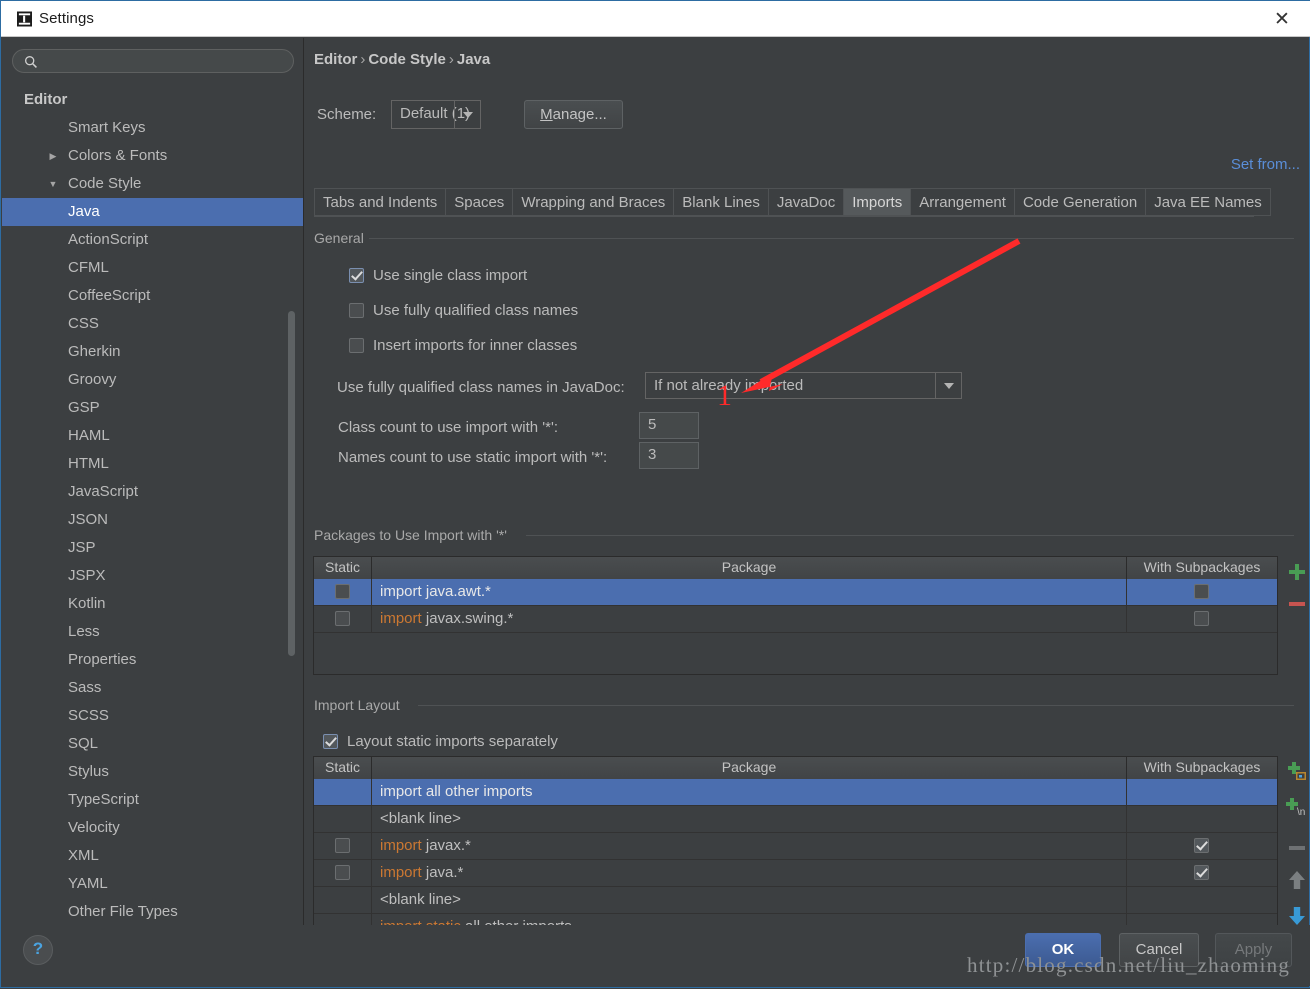  What do you see at coordinates (53, 156) in the screenshot?
I see `chevron-right-icon: ▶` at bounding box center [53, 156].